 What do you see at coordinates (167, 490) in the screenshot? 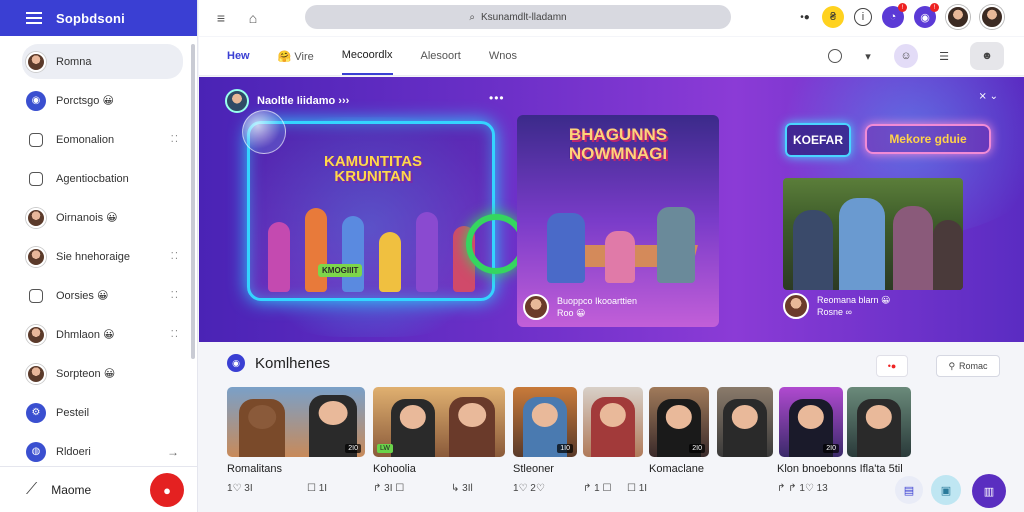
I see `record-icon: ●` at bounding box center [167, 490].